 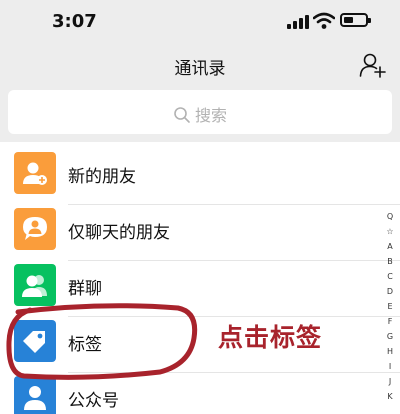 What do you see at coordinates (373, 65) in the screenshot?
I see `add-contact-icon` at bounding box center [373, 65].